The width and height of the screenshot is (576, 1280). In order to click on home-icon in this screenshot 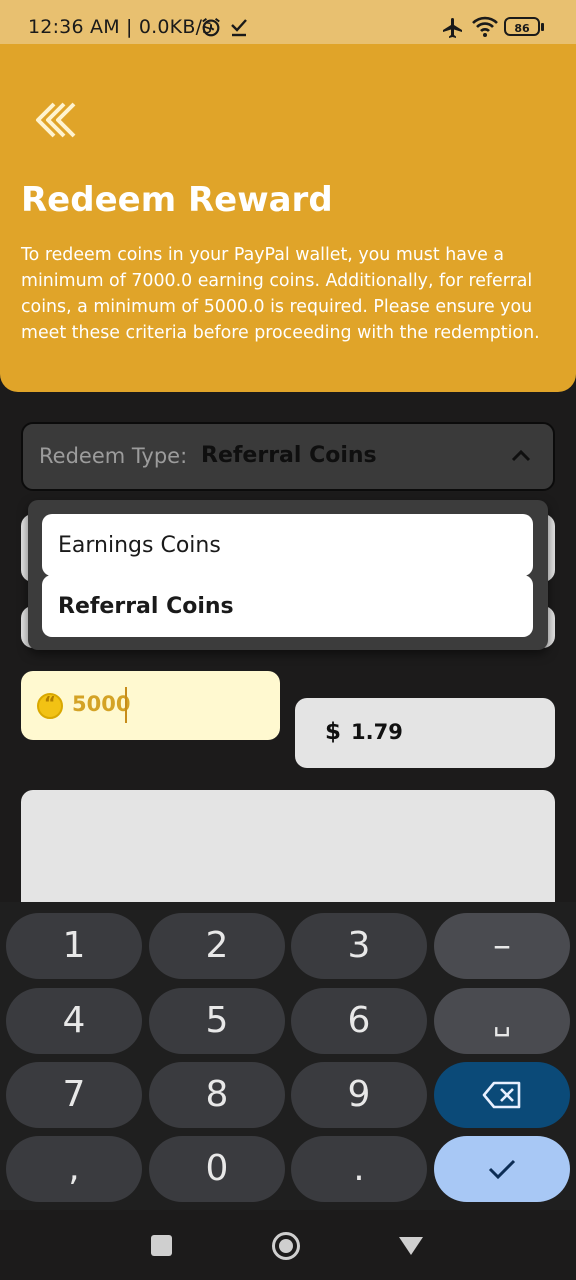, I will do `click(286, 1246)`.